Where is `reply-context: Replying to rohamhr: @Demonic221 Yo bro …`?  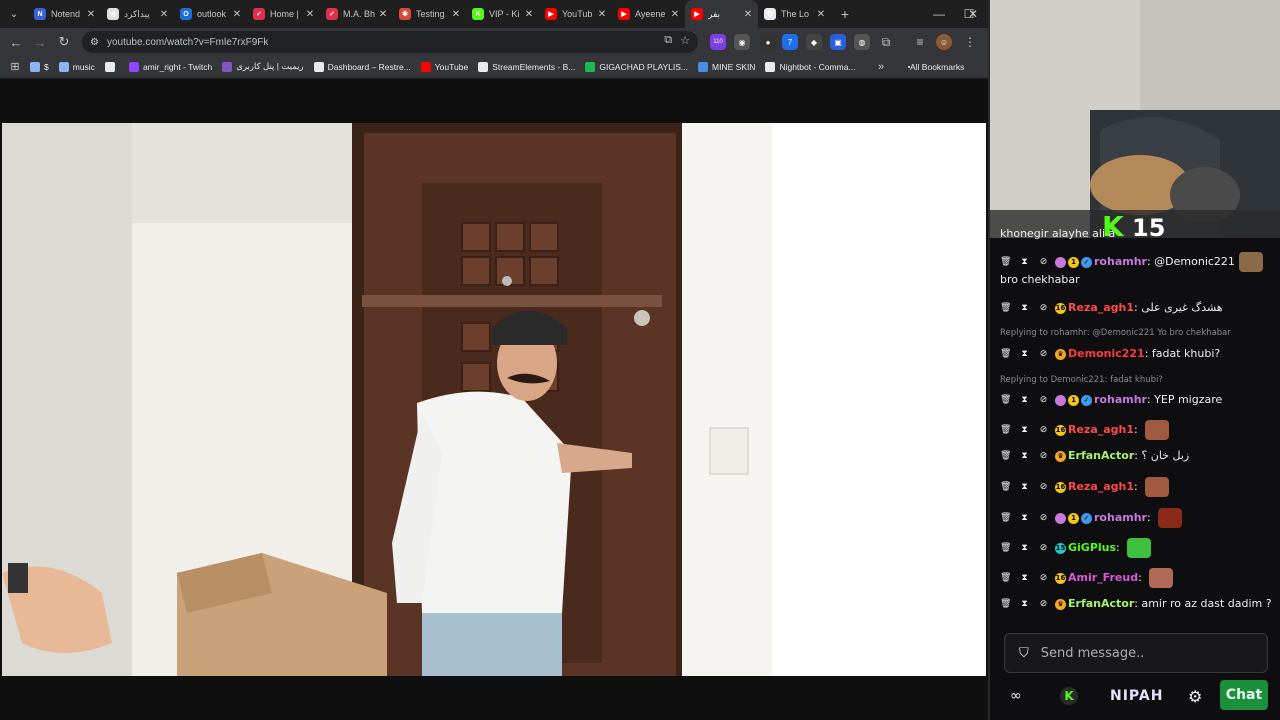 reply-context: Replying to rohamhr: @Demonic221 Yo bro … is located at coordinates (1115, 333).